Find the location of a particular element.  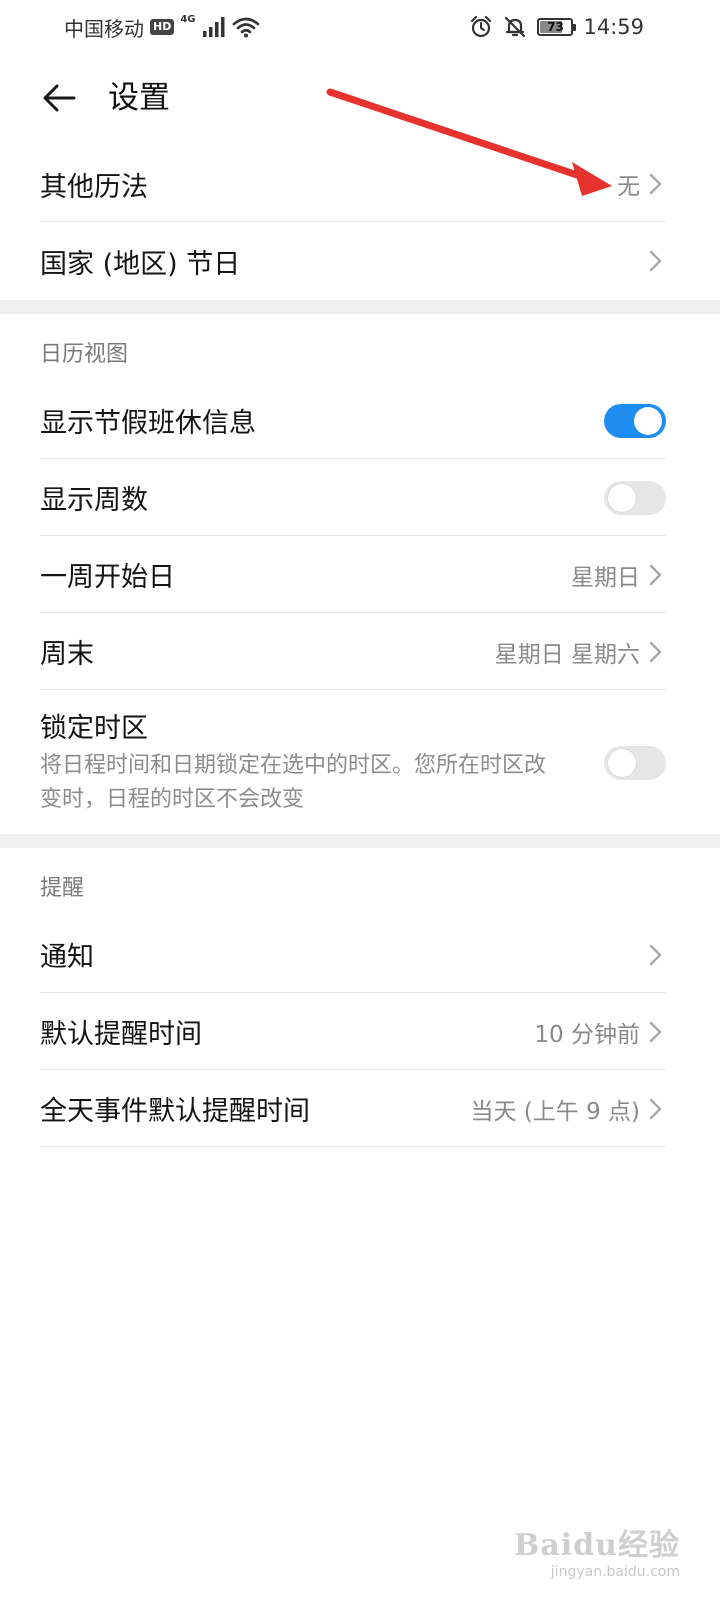

week-start-value: 星期日 is located at coordinates (605, 577).